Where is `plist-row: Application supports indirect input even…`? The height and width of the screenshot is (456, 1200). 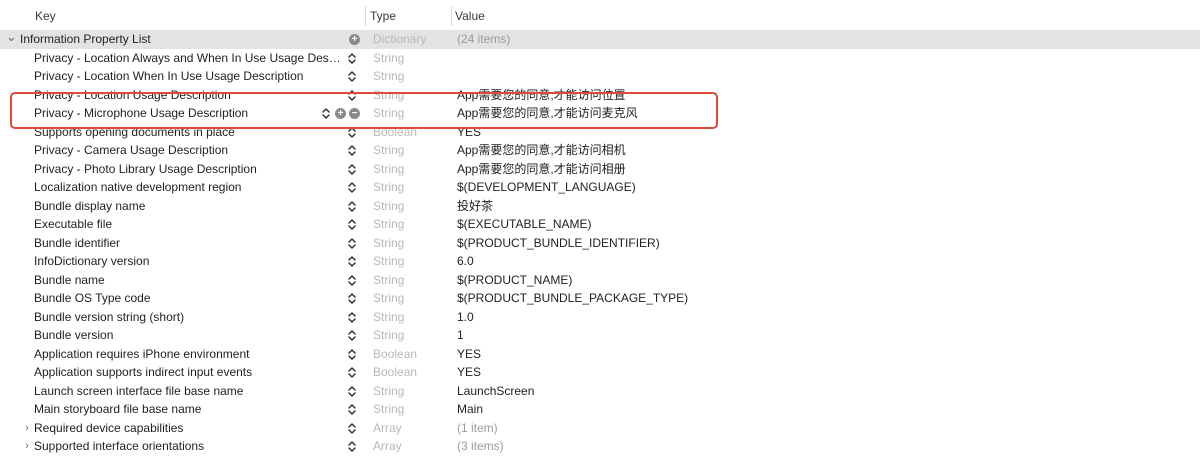
plist-row: Application supports indirect input even… is located at coordinates (600, 372).